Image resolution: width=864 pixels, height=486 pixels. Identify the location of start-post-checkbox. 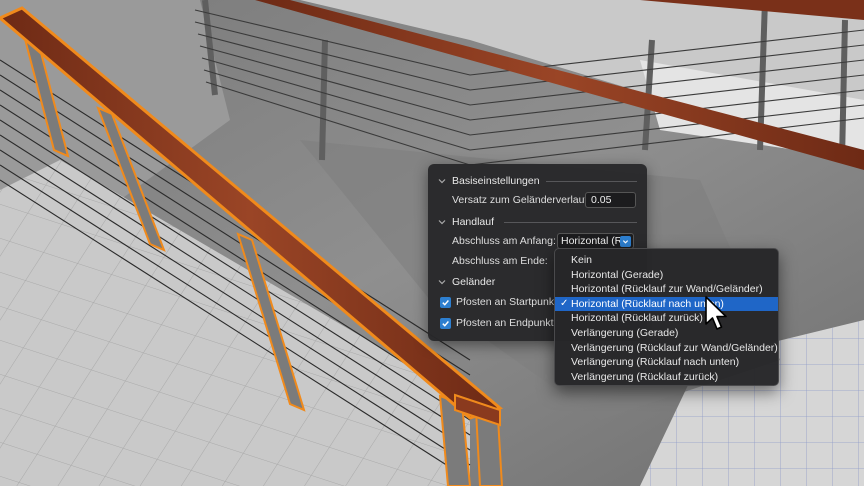
(445, 302).